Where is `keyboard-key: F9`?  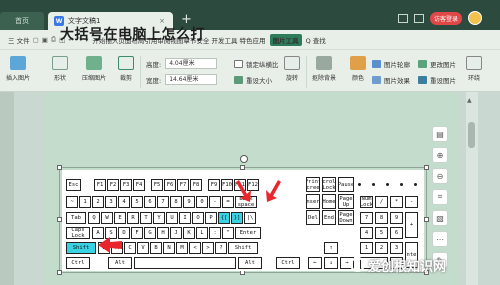 keyboard-key: F9 is located at coordinates (214, 185).